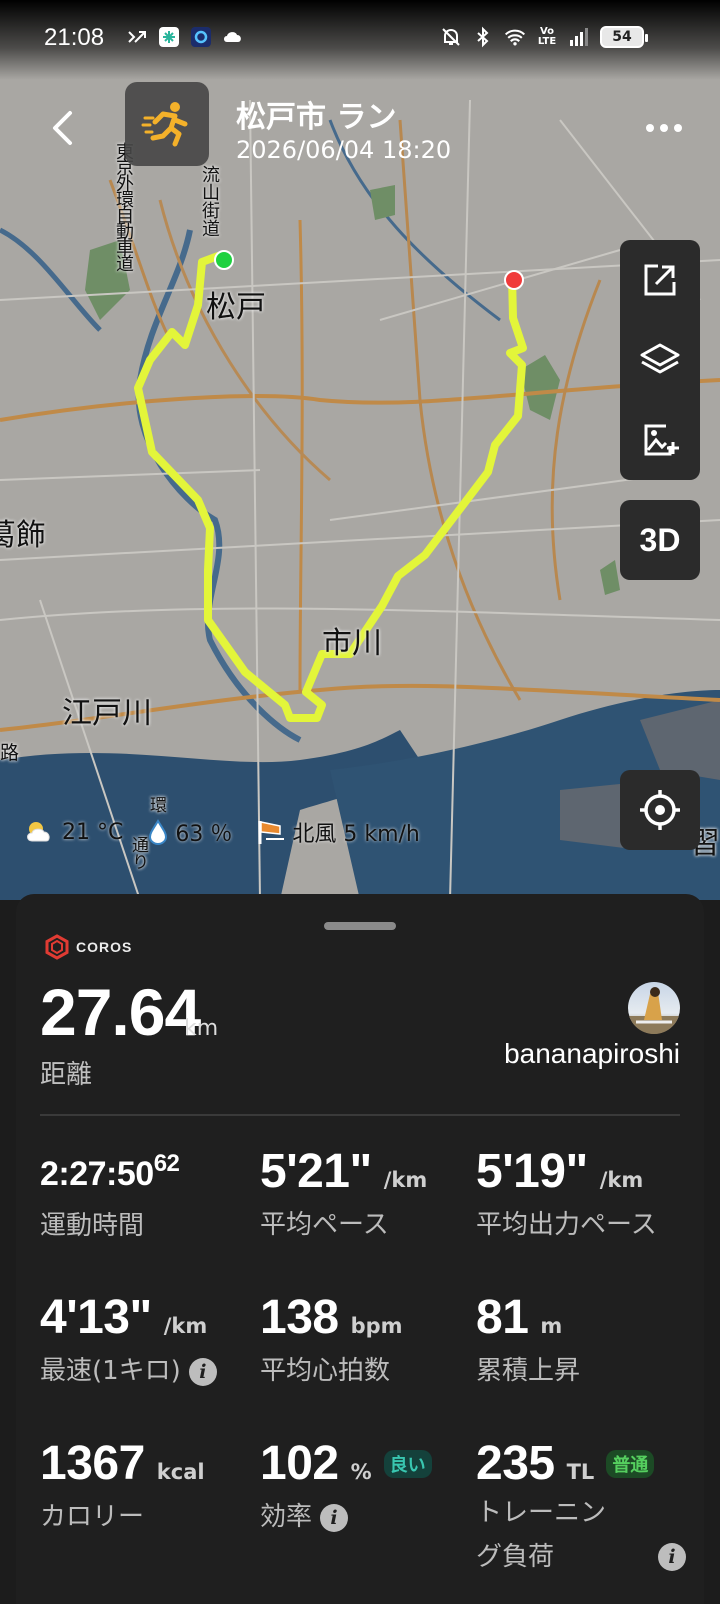 The height and width of the screenshot is (1604, 720). What do you see at coordinates (147, 1487) in the screenshot?
I see `metric-calories: 1367 kcal カロリー` at bounding box center [147, 1487].